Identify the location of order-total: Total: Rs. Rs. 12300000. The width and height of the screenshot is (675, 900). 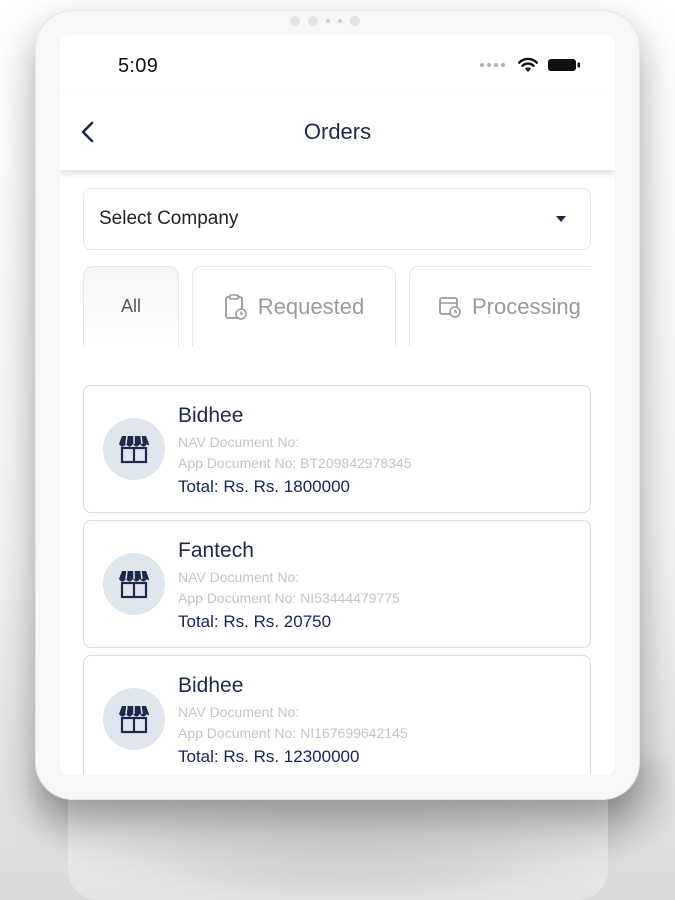
(269, 756).